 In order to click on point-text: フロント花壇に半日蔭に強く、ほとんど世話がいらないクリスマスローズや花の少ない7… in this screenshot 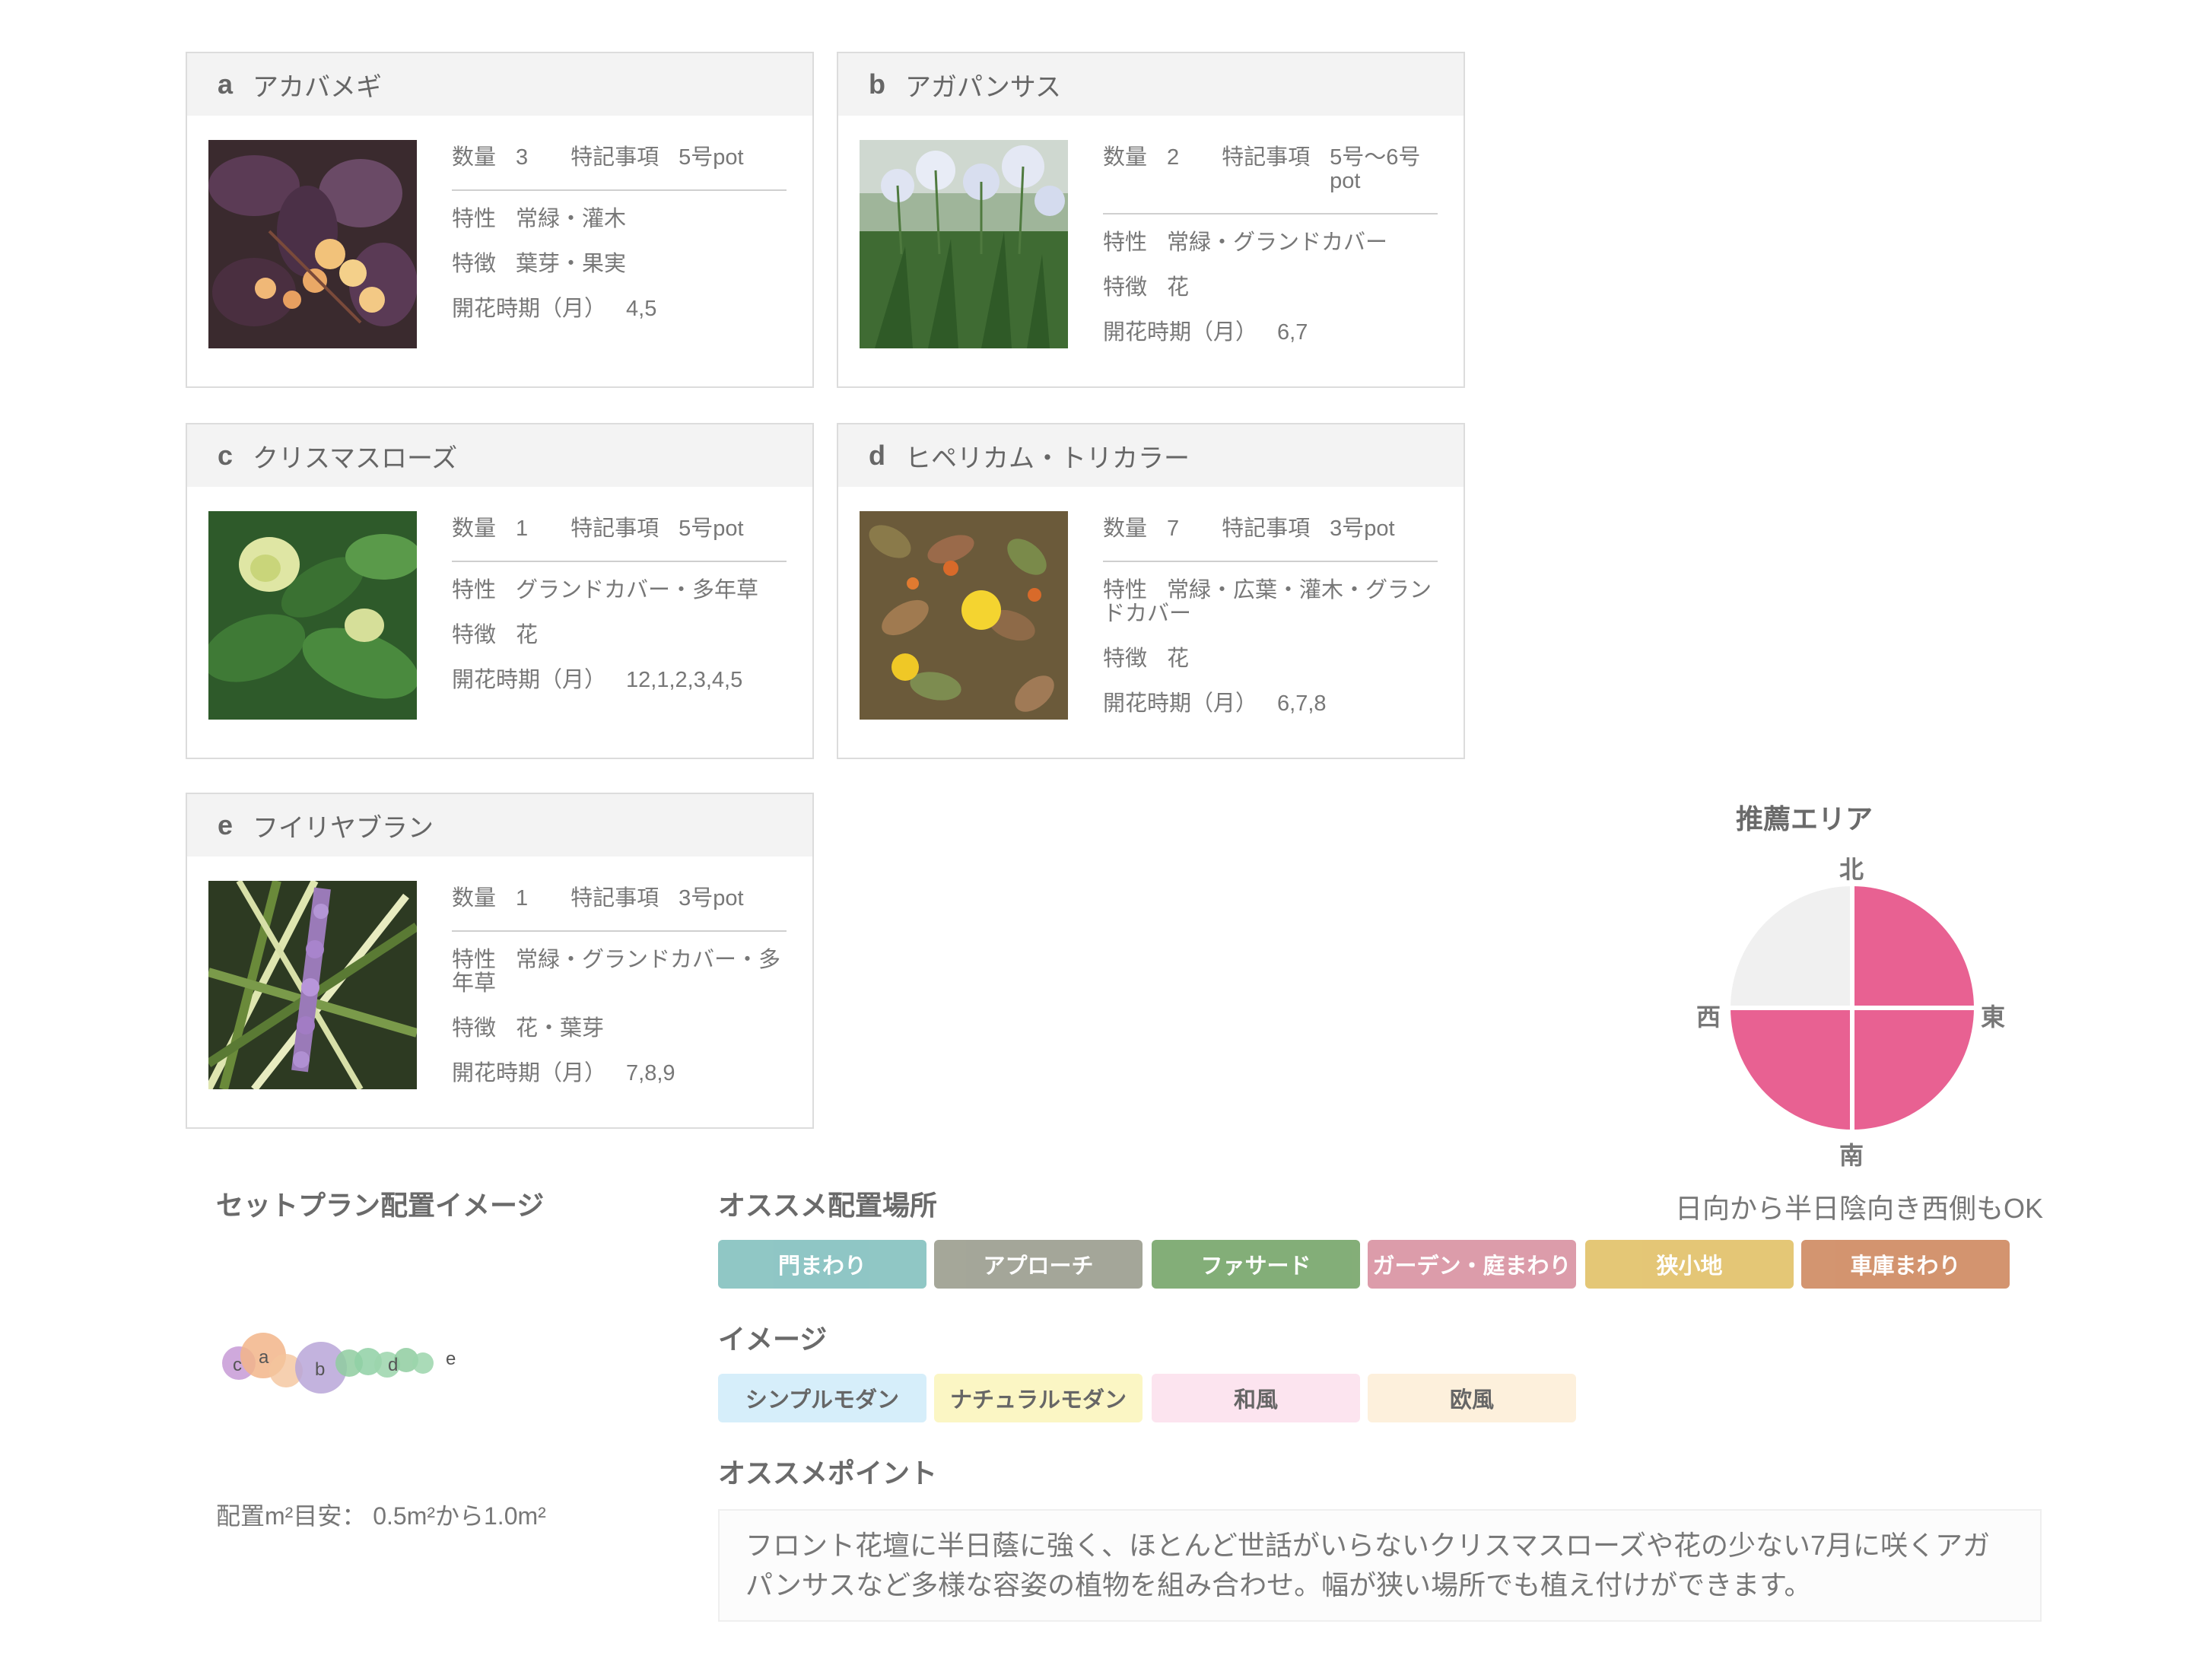, I will do `click(1380, 1566)`.